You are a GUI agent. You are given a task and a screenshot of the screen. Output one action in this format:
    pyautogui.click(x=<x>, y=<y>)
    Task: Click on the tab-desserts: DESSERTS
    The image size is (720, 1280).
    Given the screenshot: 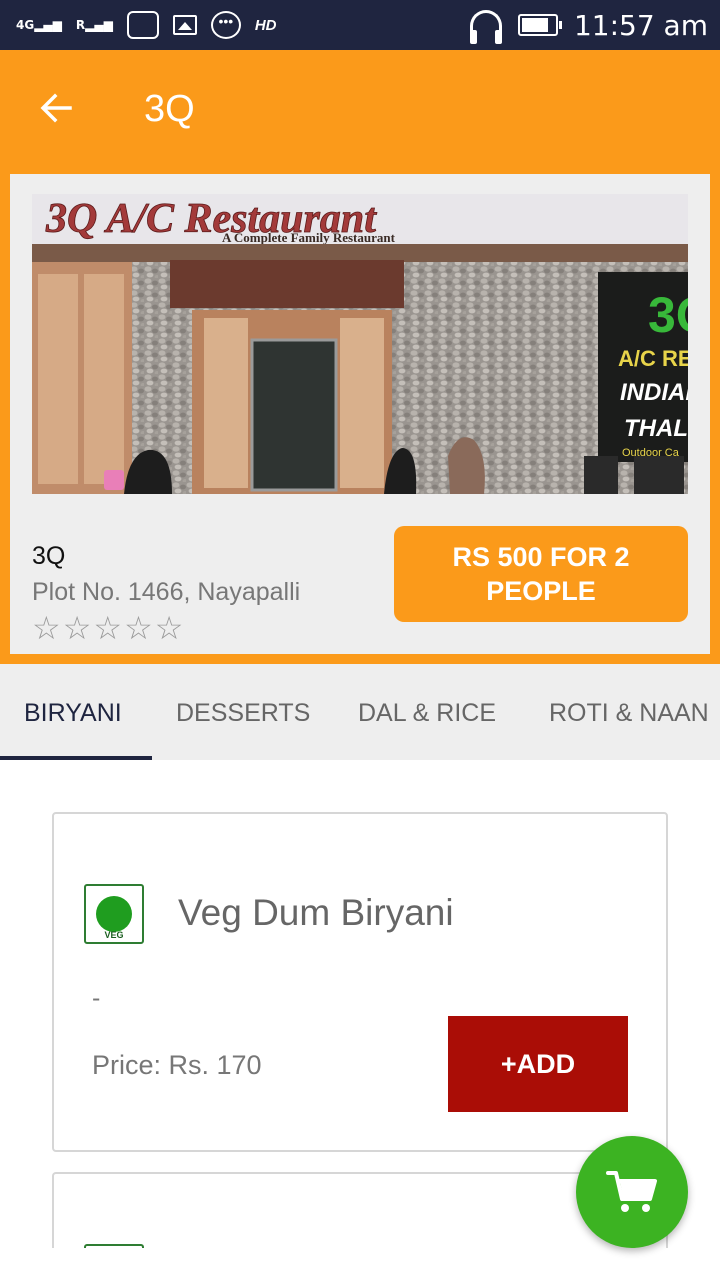 What is the action you would take?
    pyautogui.click(x=243, y=712)
    